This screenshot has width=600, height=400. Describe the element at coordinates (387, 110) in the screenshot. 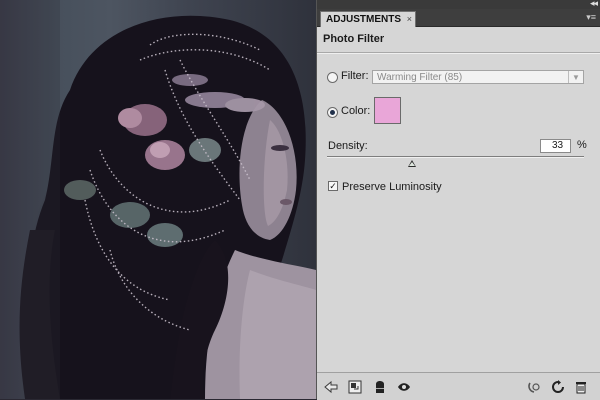

I see `color-swatch` at that location.